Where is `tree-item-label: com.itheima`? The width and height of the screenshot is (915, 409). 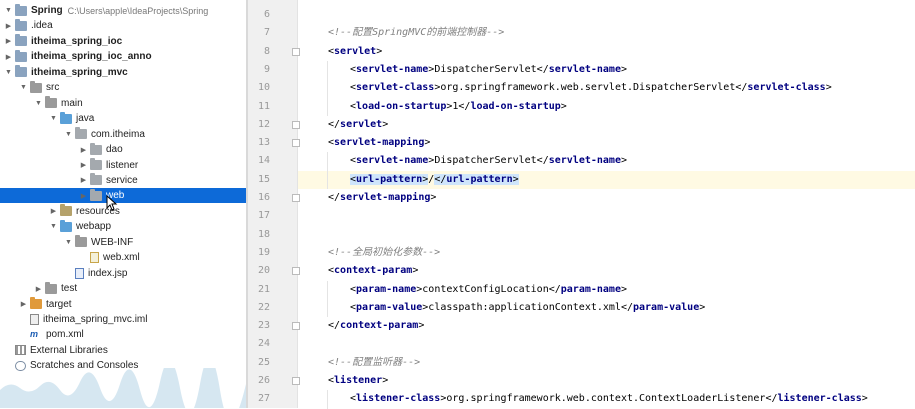 tree-item-label: com.itheima is located at coordinates (118, 134).